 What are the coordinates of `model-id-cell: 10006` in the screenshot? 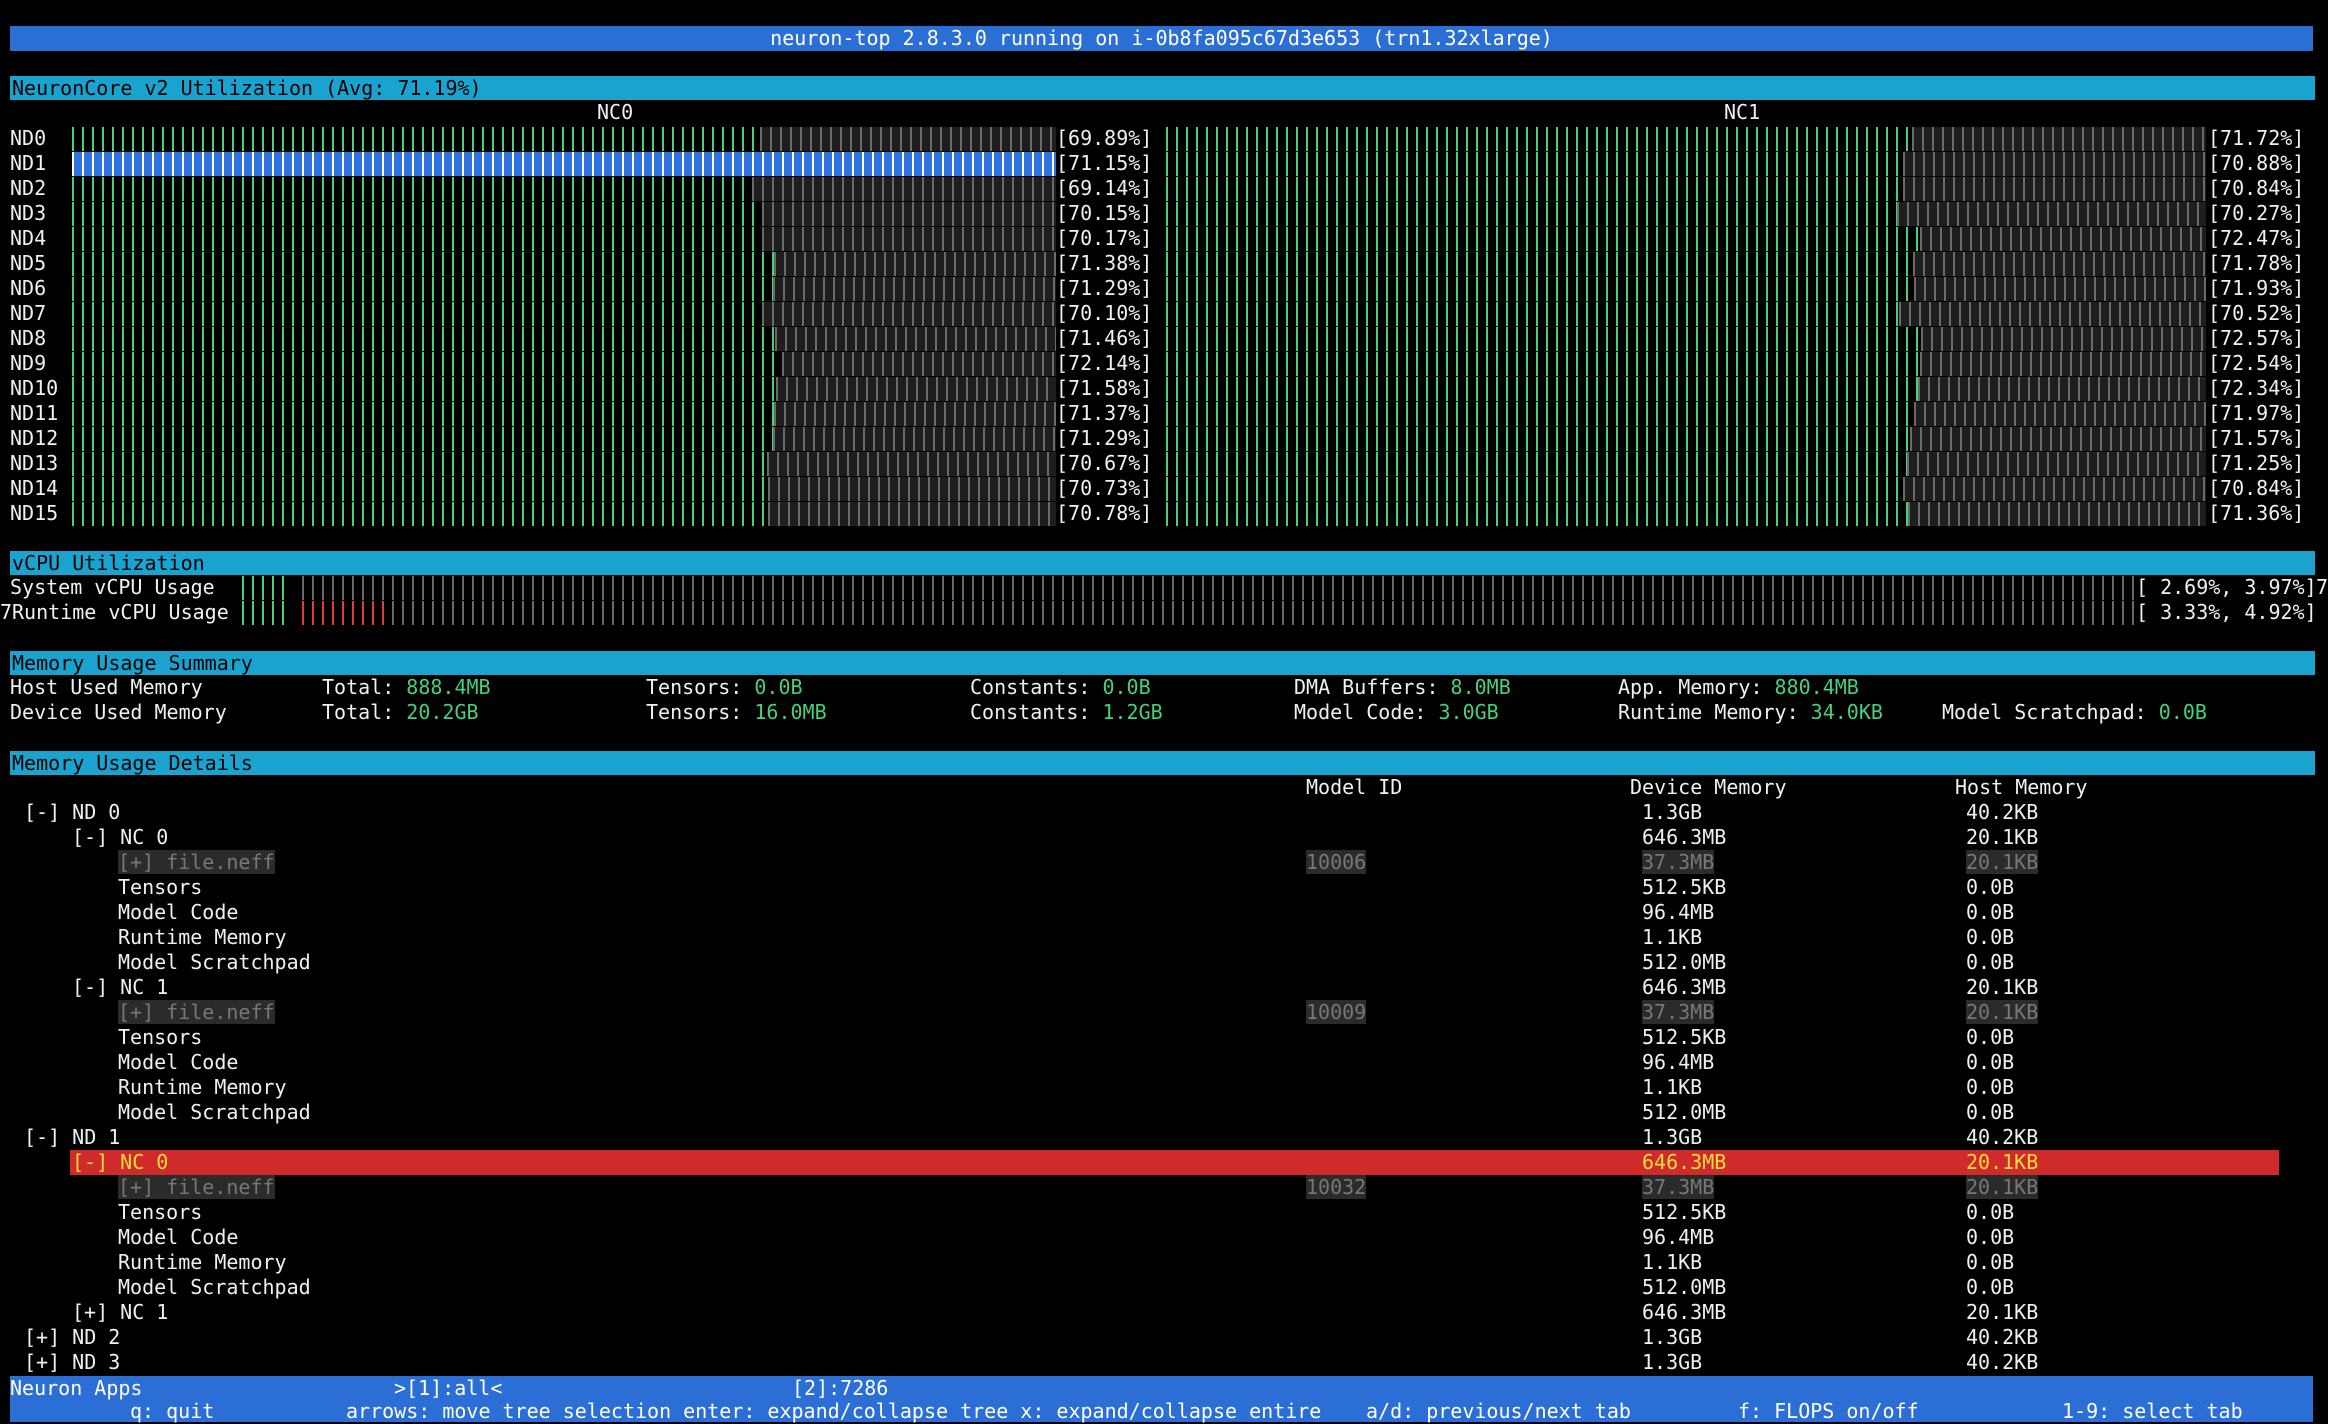 It's located at (1336, 862).